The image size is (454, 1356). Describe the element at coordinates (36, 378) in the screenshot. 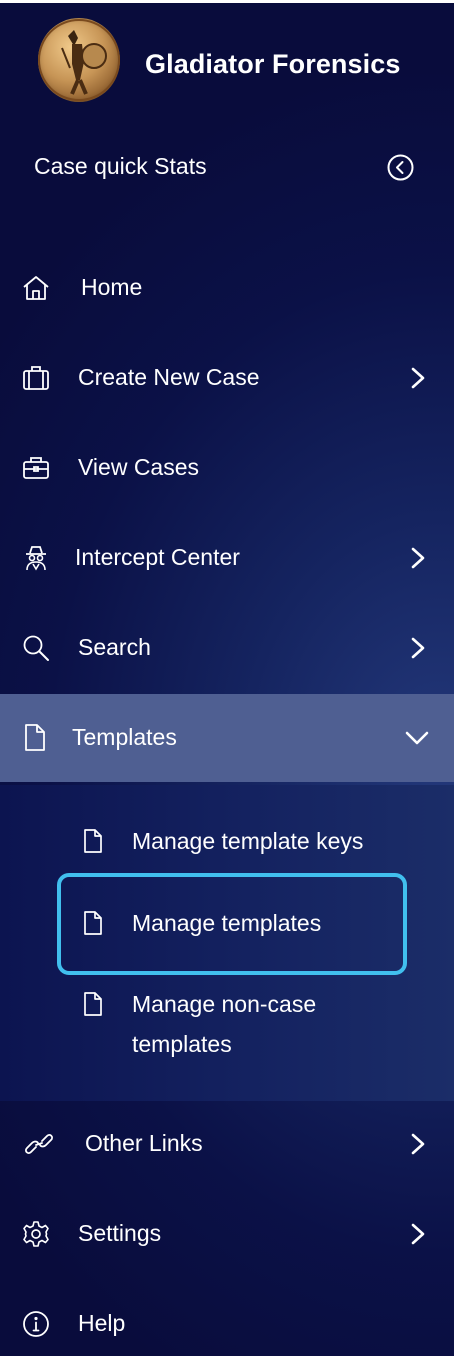

I see `cases-icon` at that location.